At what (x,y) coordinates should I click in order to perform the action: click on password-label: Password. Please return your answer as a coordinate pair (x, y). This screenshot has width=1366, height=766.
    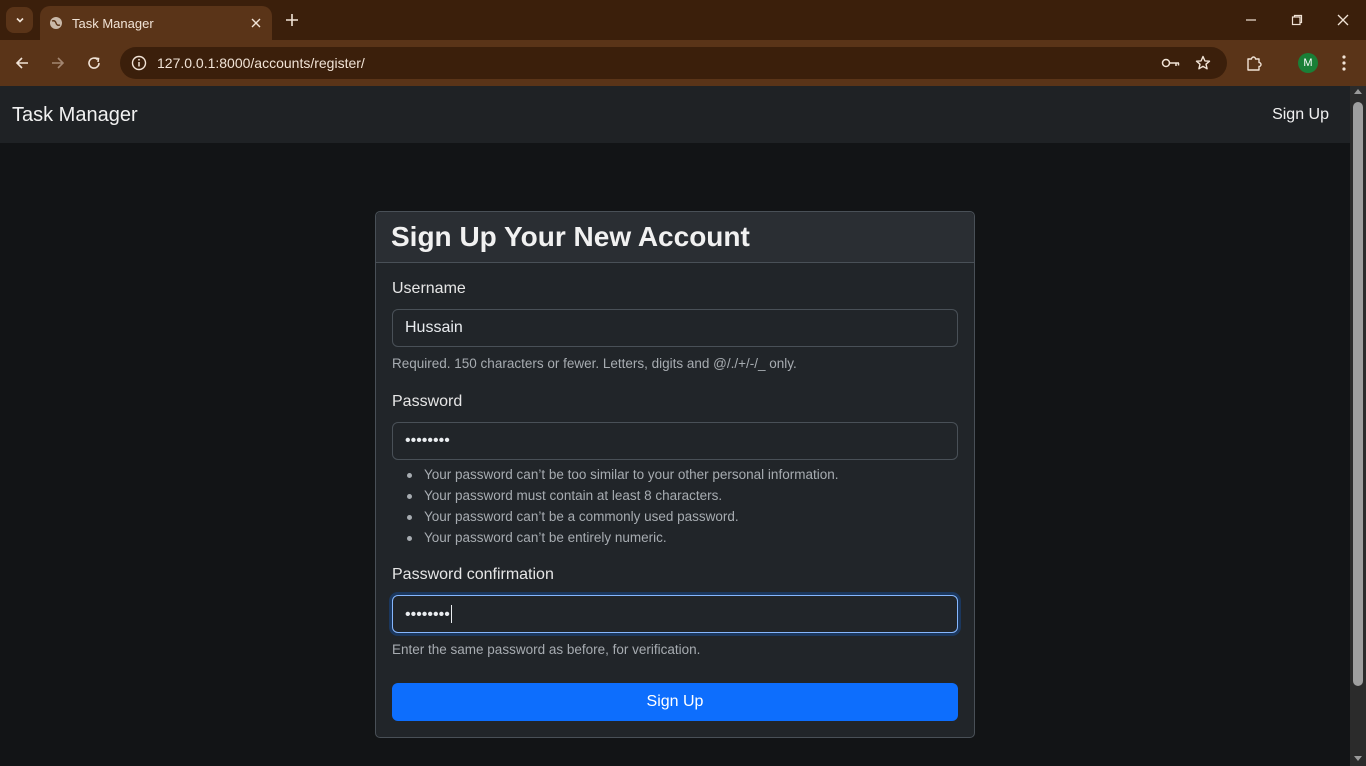
    Looking at the image, I should click on (427, 401).